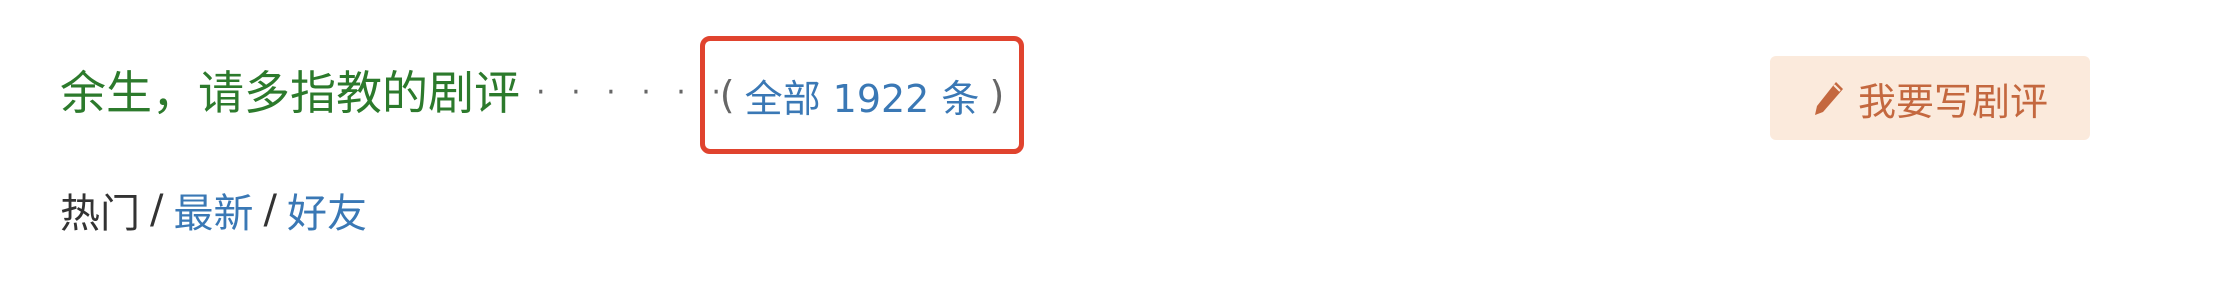  What do you see at coordinates (290, 93) in the screenshot?
I see `section-title: 余生，请多指教的剧评` at bounding box center [290, 93].